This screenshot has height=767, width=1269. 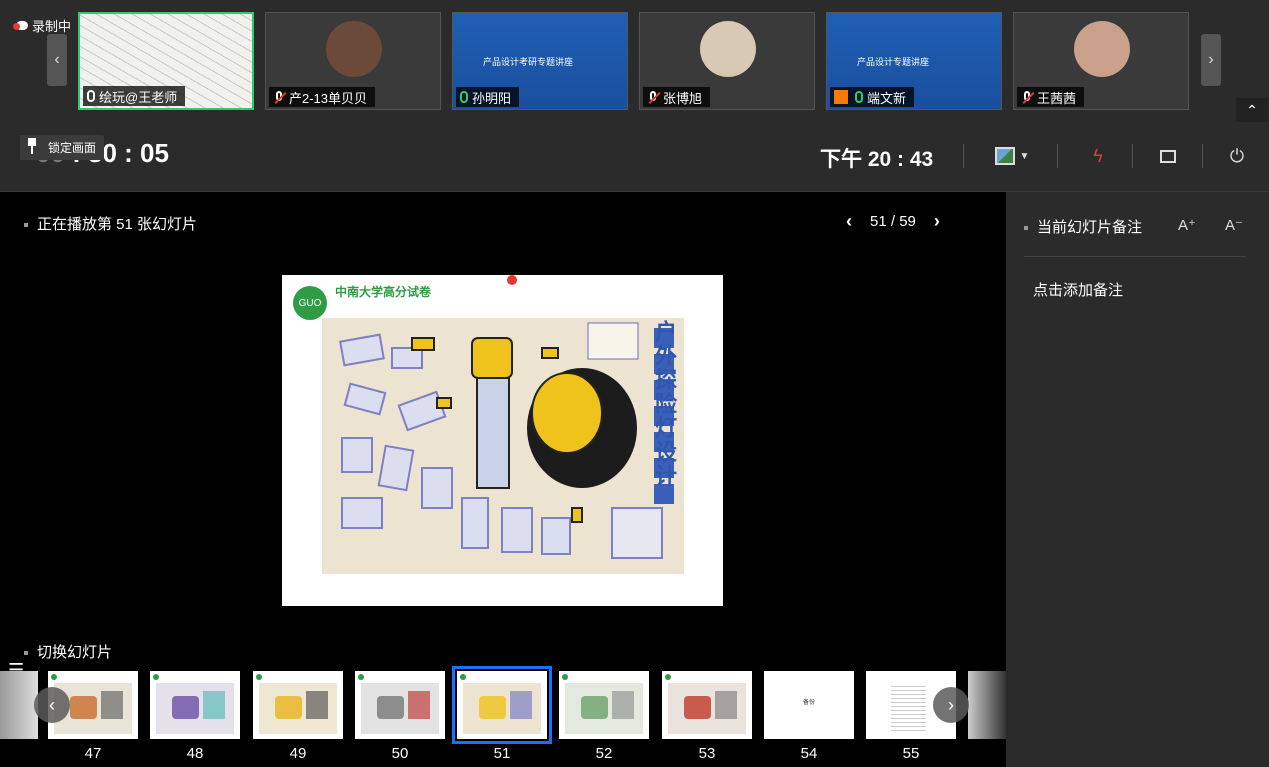 What do you see at coordinates (1024, 156) in the screenshot?
I see `caret-down-icon: ▼` at bounding box center [1024, 156].